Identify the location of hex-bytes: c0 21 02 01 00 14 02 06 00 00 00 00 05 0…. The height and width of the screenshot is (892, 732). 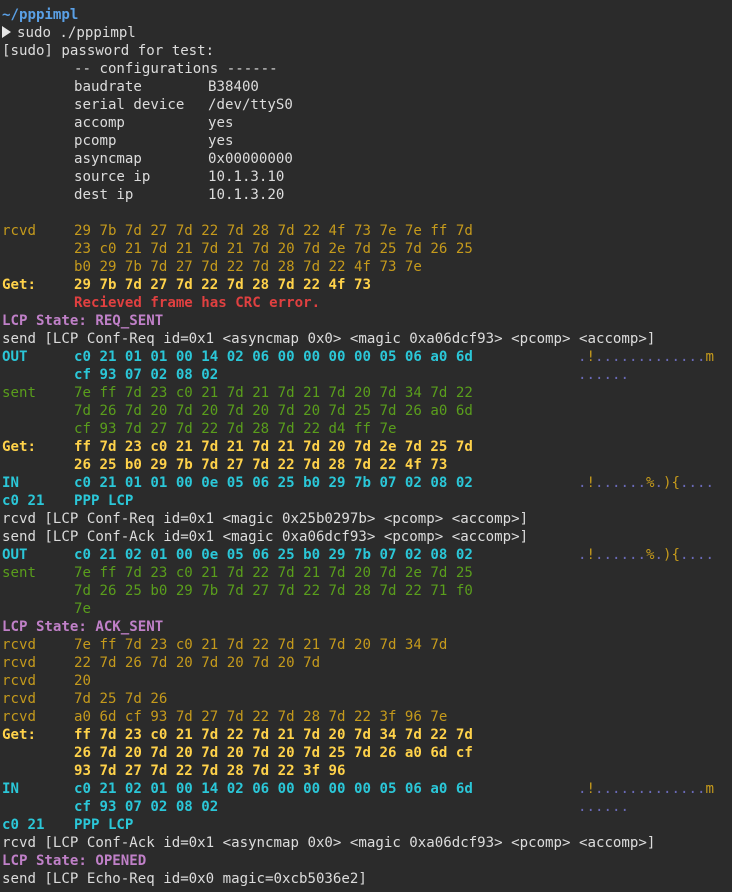
(273, 789).